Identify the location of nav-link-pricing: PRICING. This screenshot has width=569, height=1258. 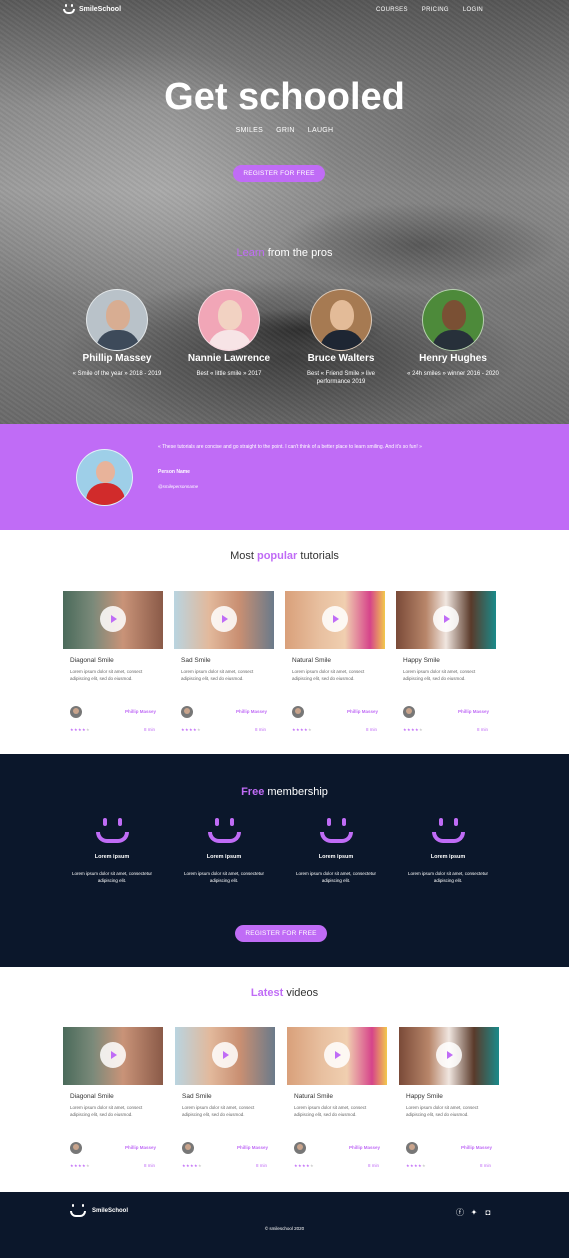
(435, 10).